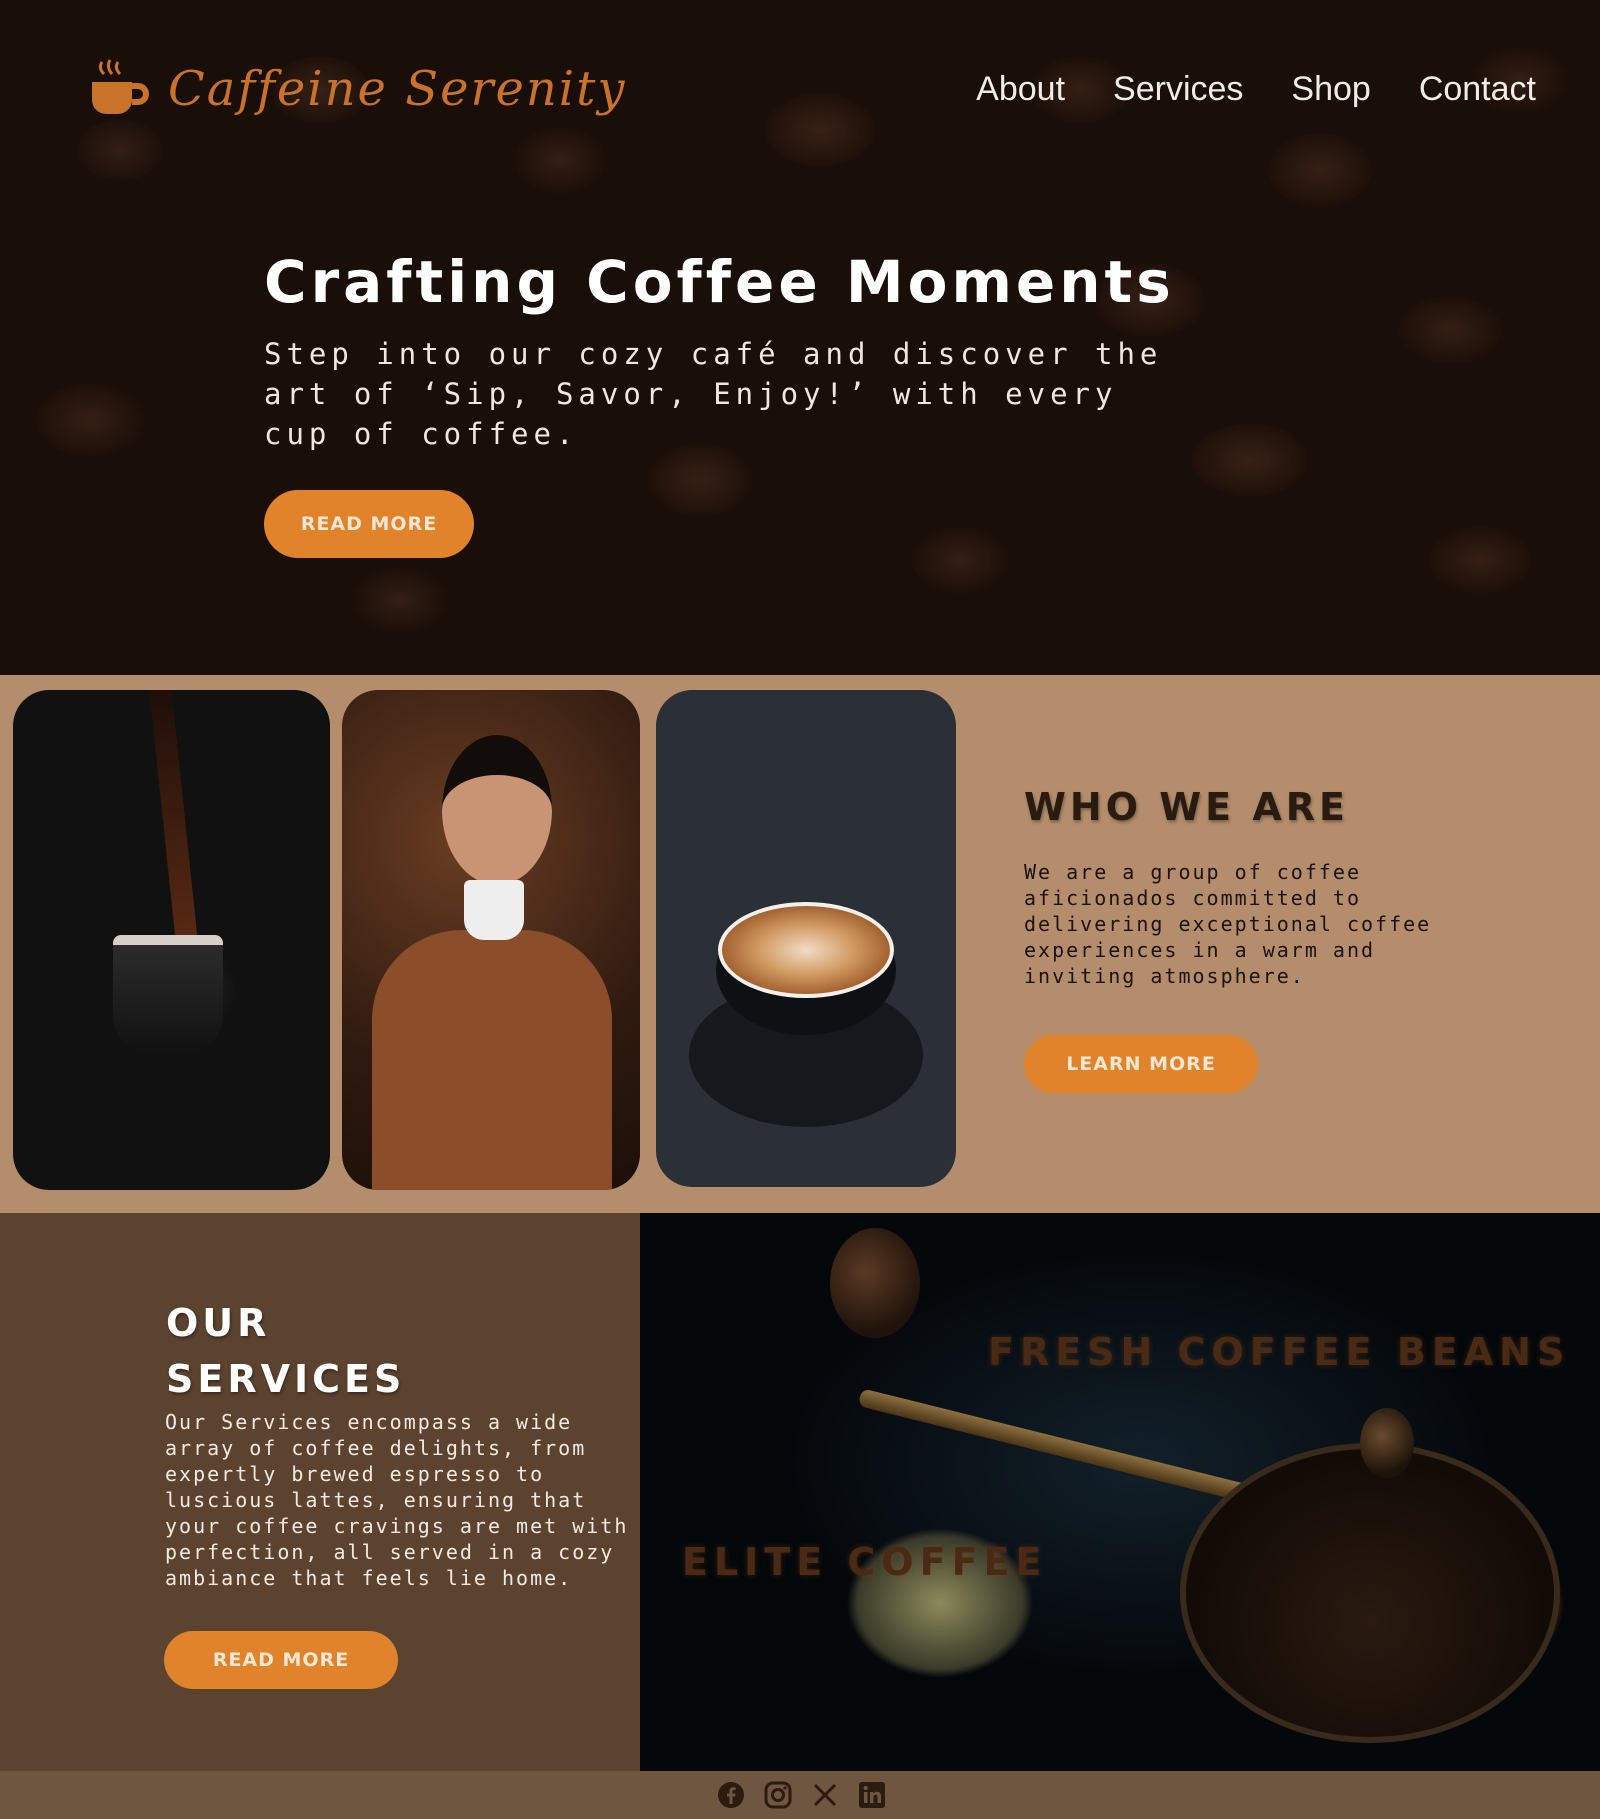 The width and height of the screenshot is (1600, 1819). Describe the element at coordinates (1020, 89) in the screenshot. I see `nav-about: About` at that location.